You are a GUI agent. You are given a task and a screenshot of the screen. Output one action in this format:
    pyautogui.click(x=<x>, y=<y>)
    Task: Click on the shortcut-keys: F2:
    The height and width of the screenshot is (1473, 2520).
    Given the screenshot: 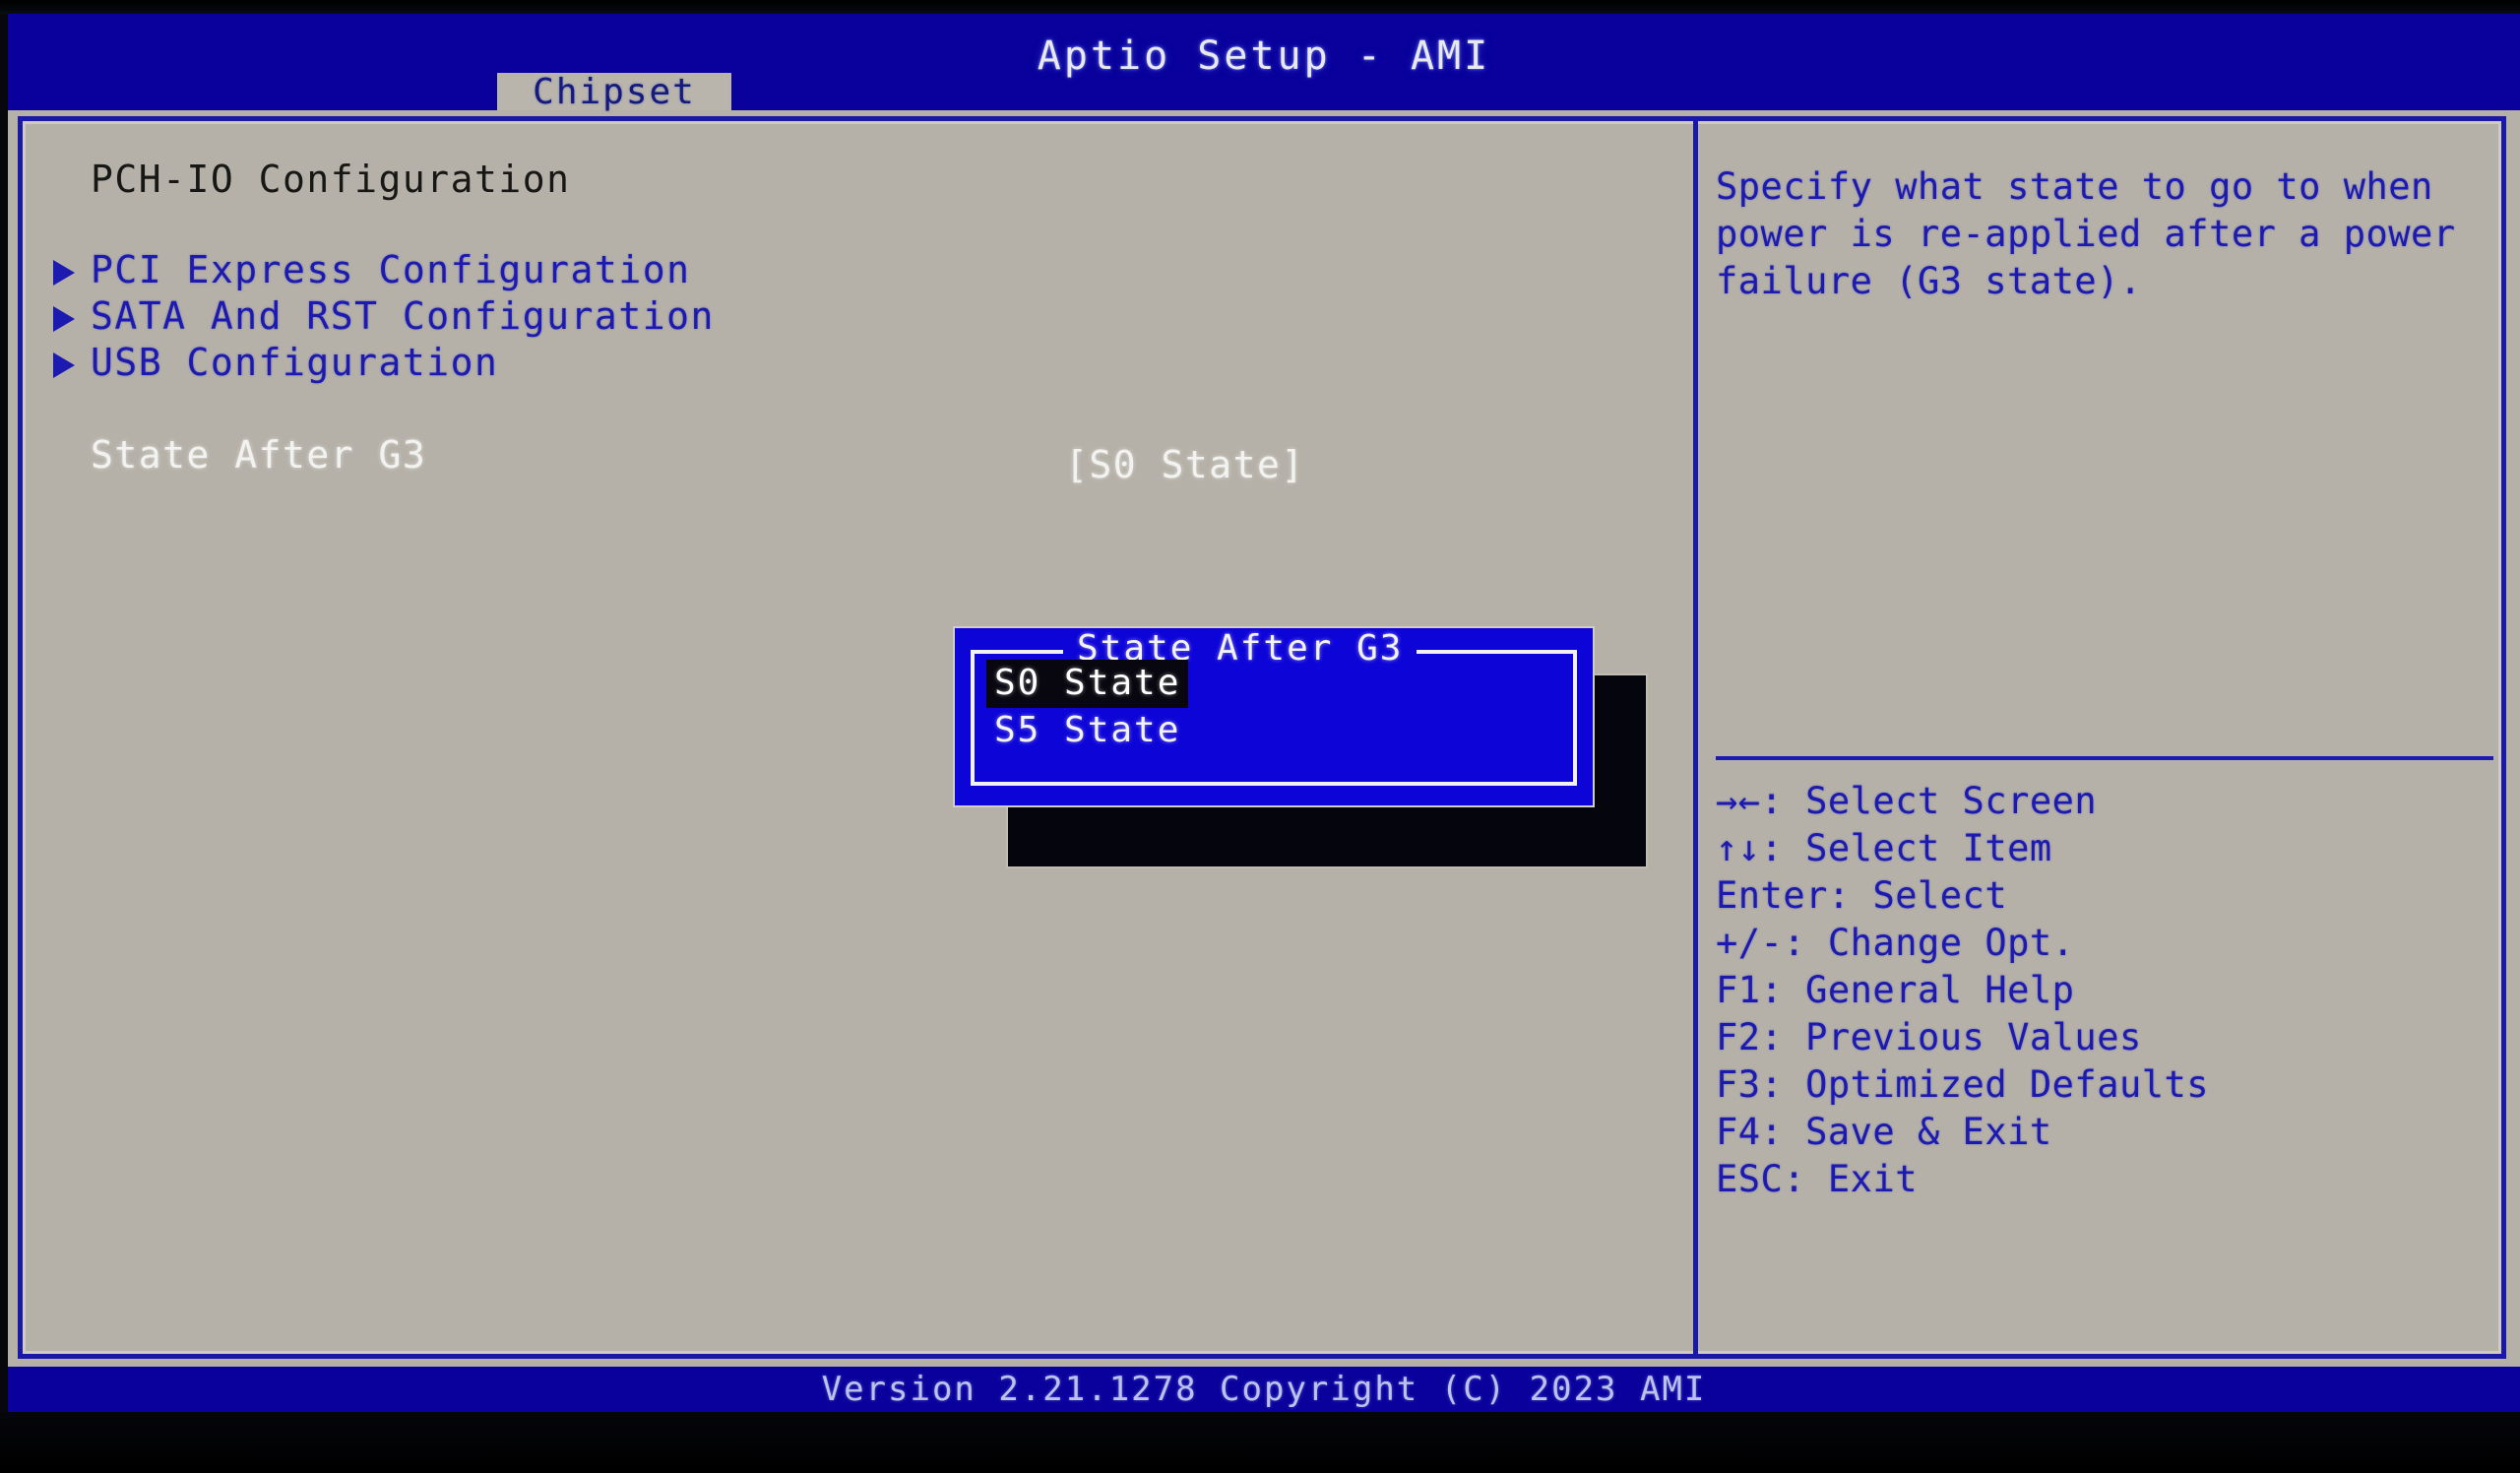 What is the action you would take?
    pyautogui.click(x=1750, y=1037)
    